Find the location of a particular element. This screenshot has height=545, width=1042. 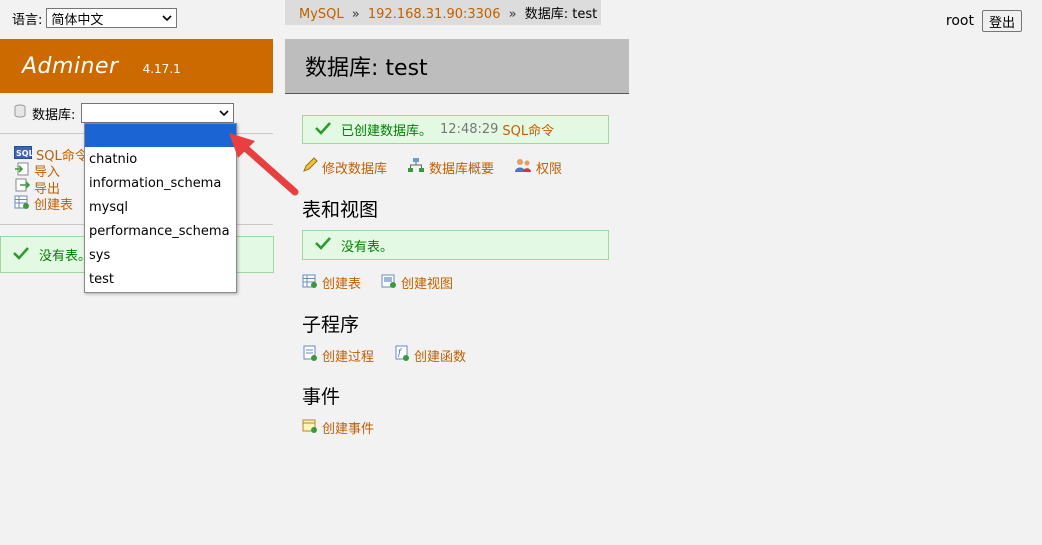

action-label: 创建事件 is located at coordinates (348, 427).